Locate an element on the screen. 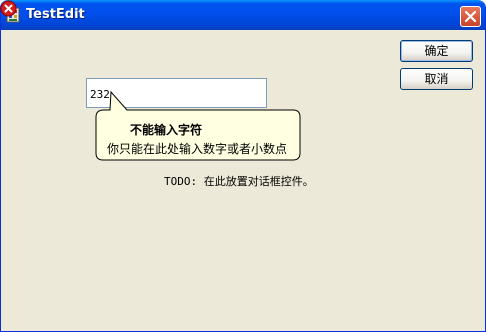 The width and height of the screenshot is (486, 332). close-icon is located at coordinates (470, 16).